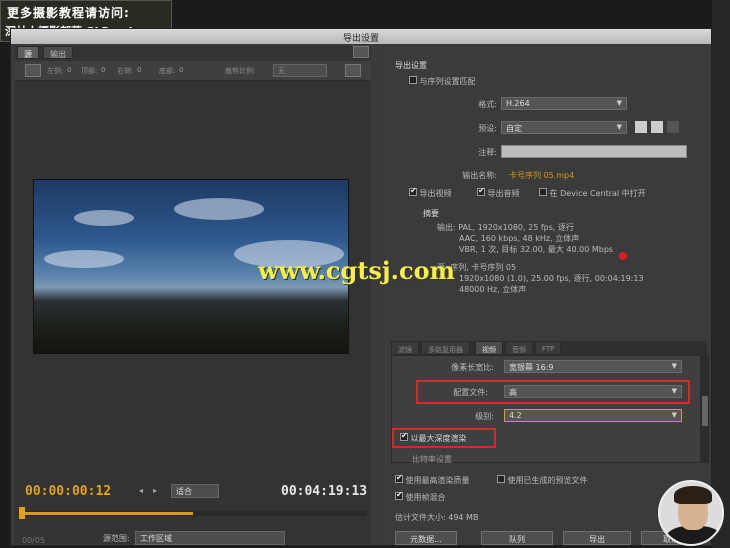 The image size is (730, 548). I want to click on footer-page-number: 00/05, so click(34, 540).